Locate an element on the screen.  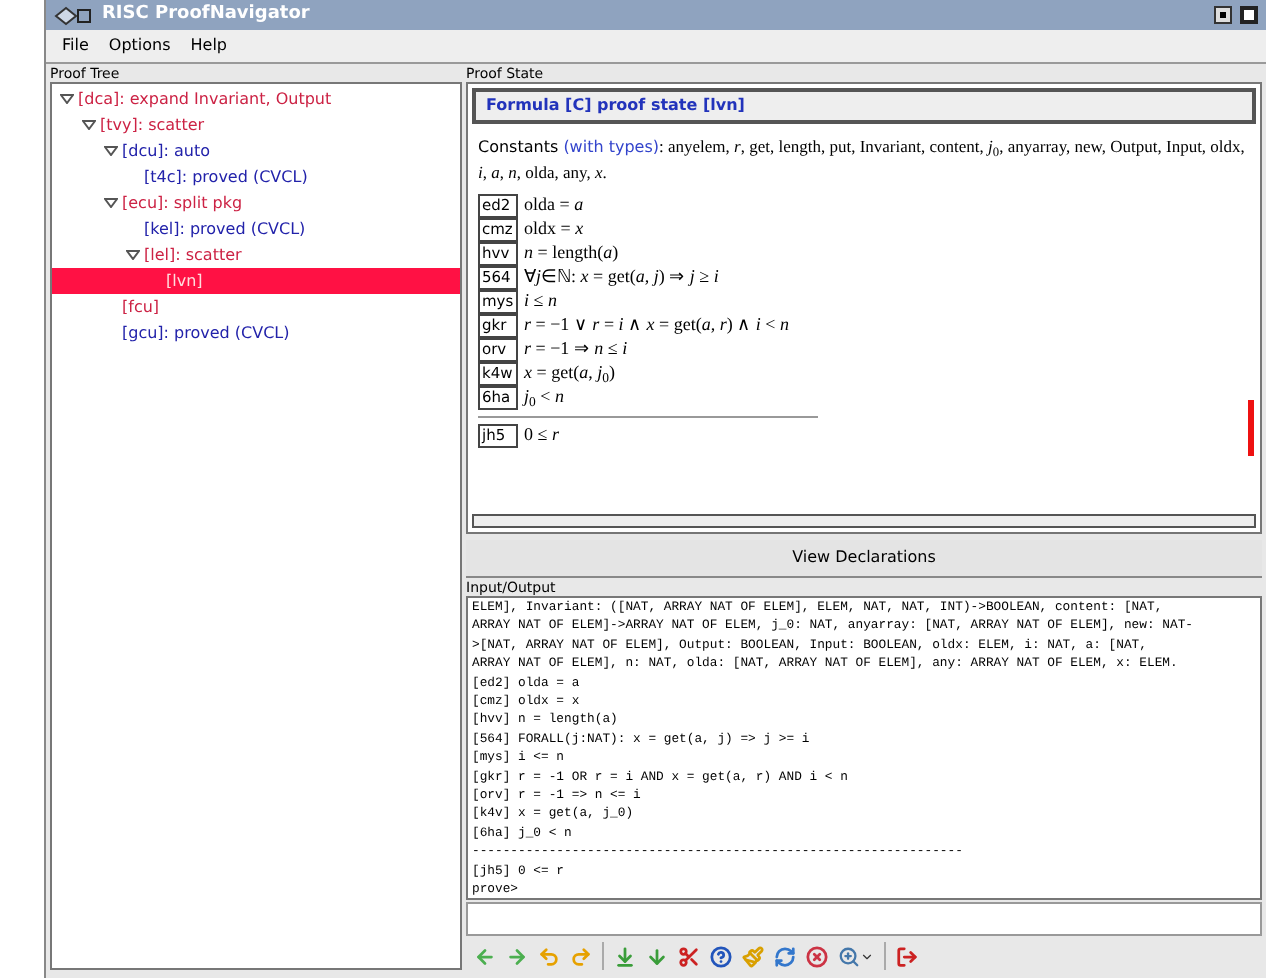
view-declarations-button: View Declarations is located at coordinates (864, 559).